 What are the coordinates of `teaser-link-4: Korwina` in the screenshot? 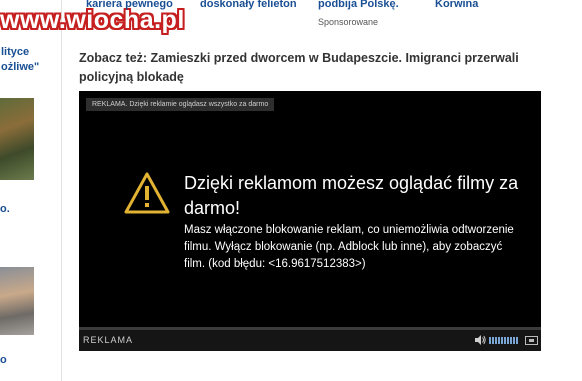 It's located at (456, 5).